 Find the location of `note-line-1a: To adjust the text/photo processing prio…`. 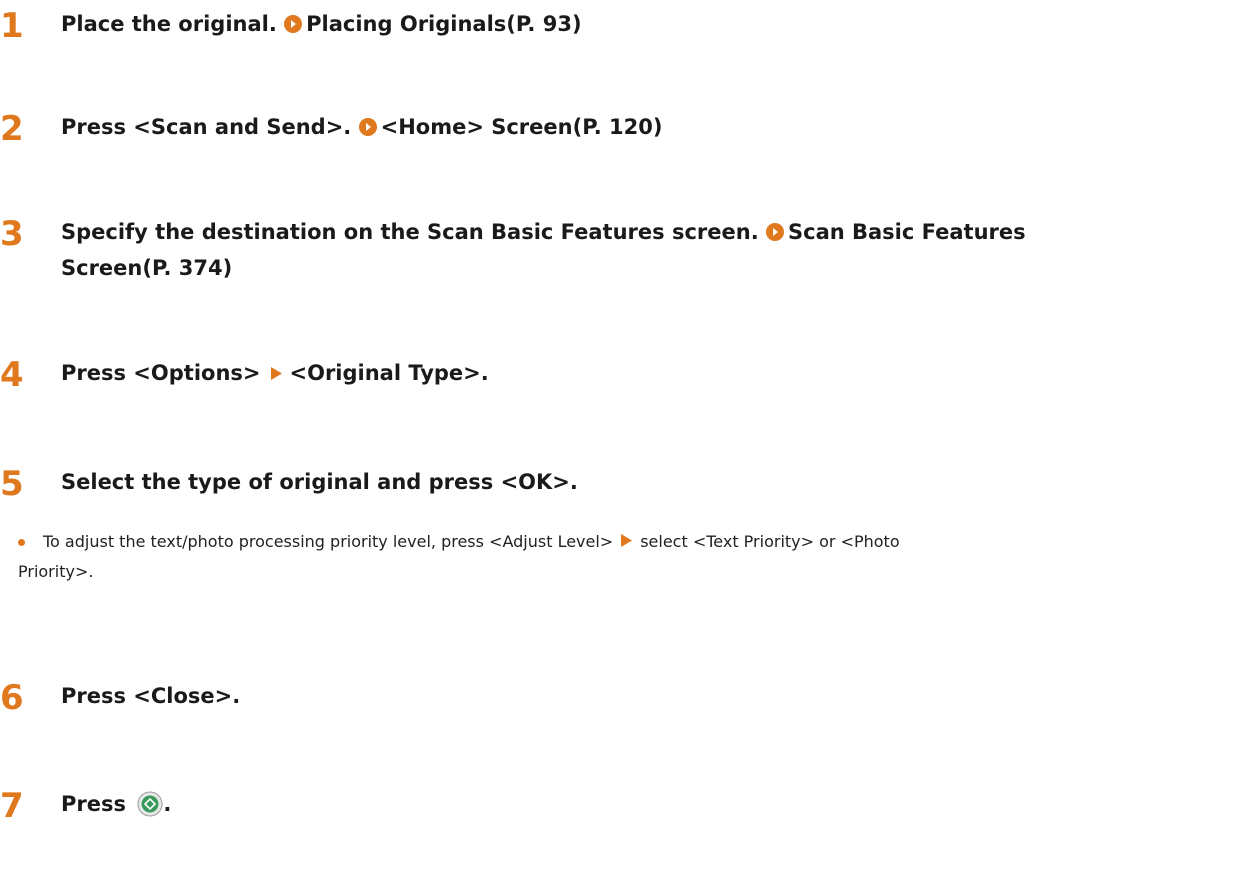

note-line-1a: To adjust the text/photo processing prio… is located at coordinates (328, 541).